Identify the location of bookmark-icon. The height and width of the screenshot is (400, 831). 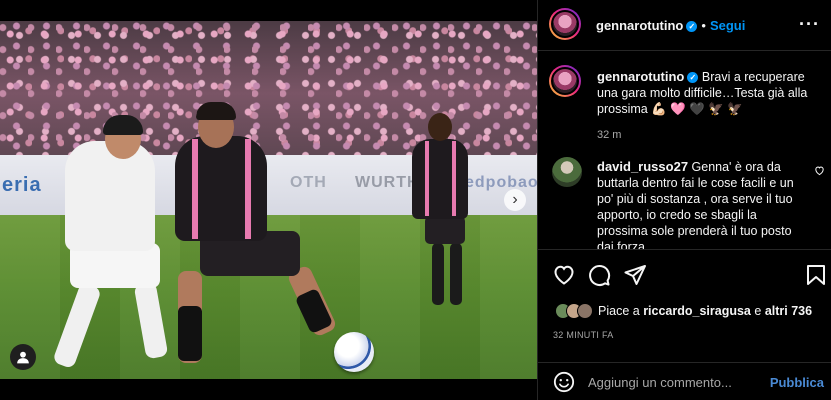
(816, 275).